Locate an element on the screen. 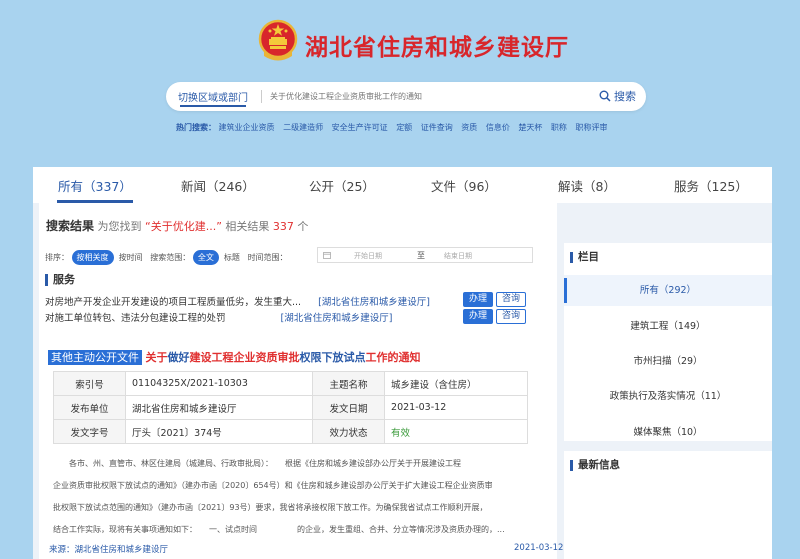 The height and width of the screenshot is (559, 800). found-prefix: 为您找到 is located at coordinates (119, 226).